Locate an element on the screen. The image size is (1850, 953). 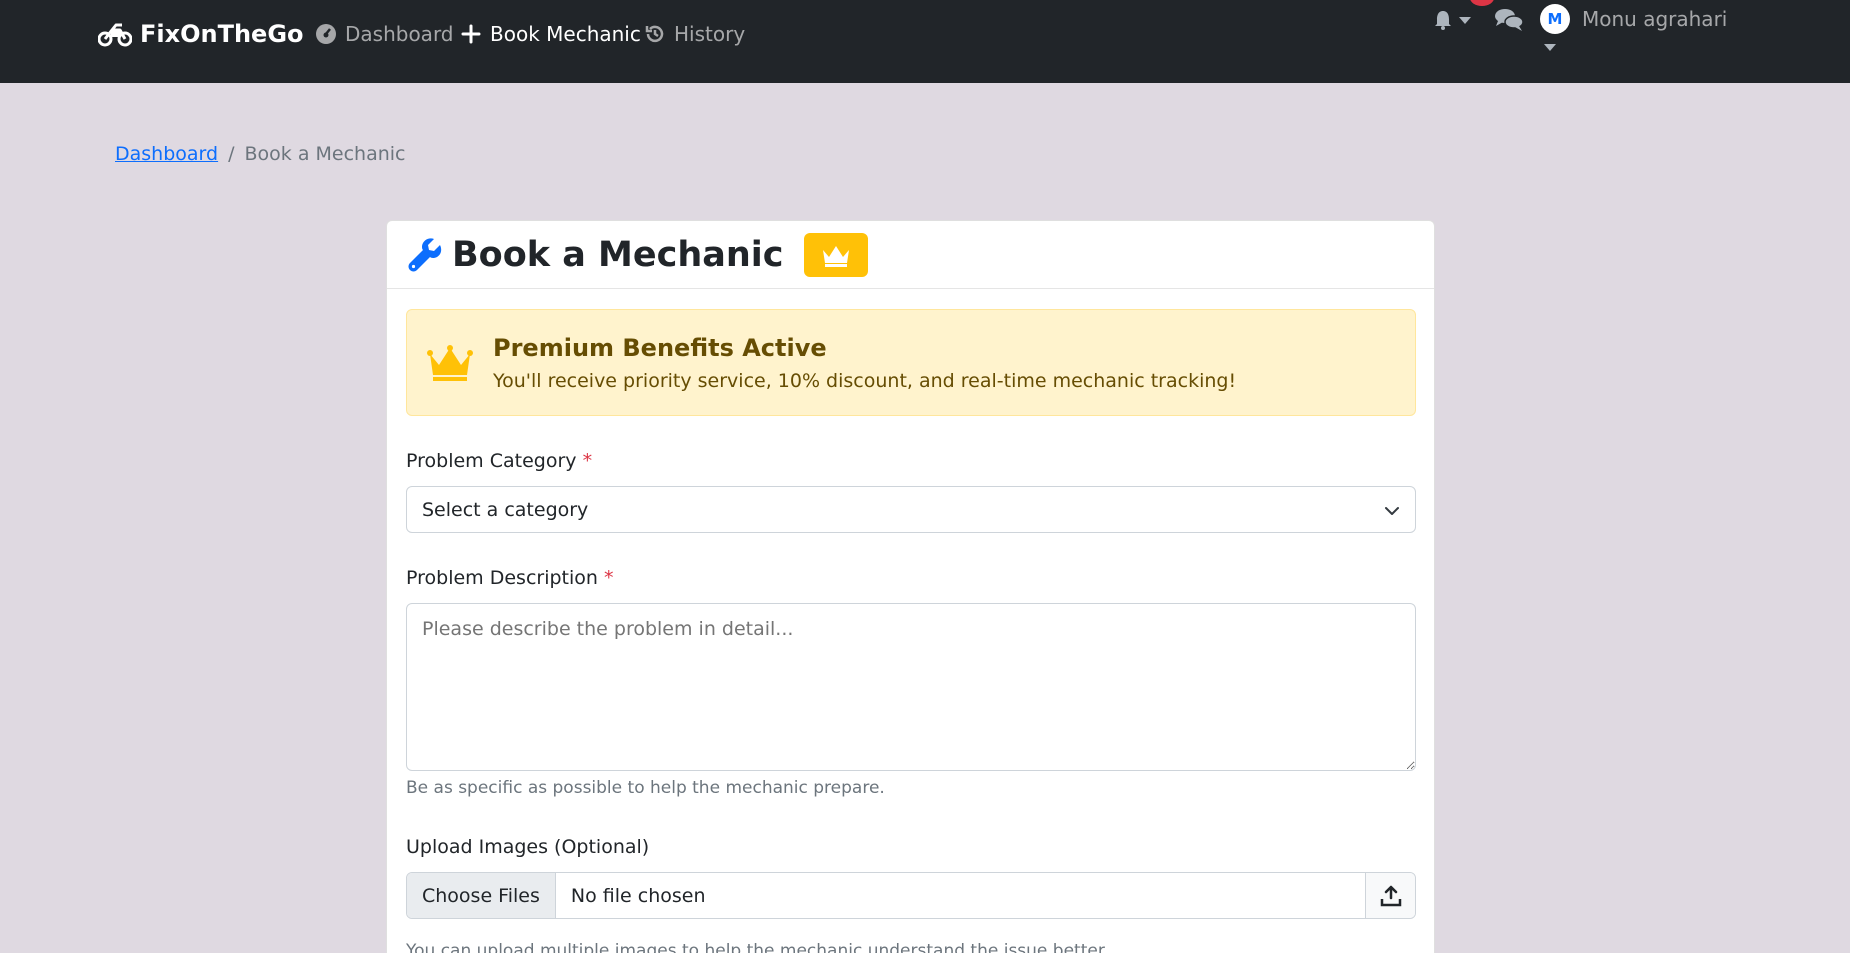
upload-button is located at coordinates (1390, 895).